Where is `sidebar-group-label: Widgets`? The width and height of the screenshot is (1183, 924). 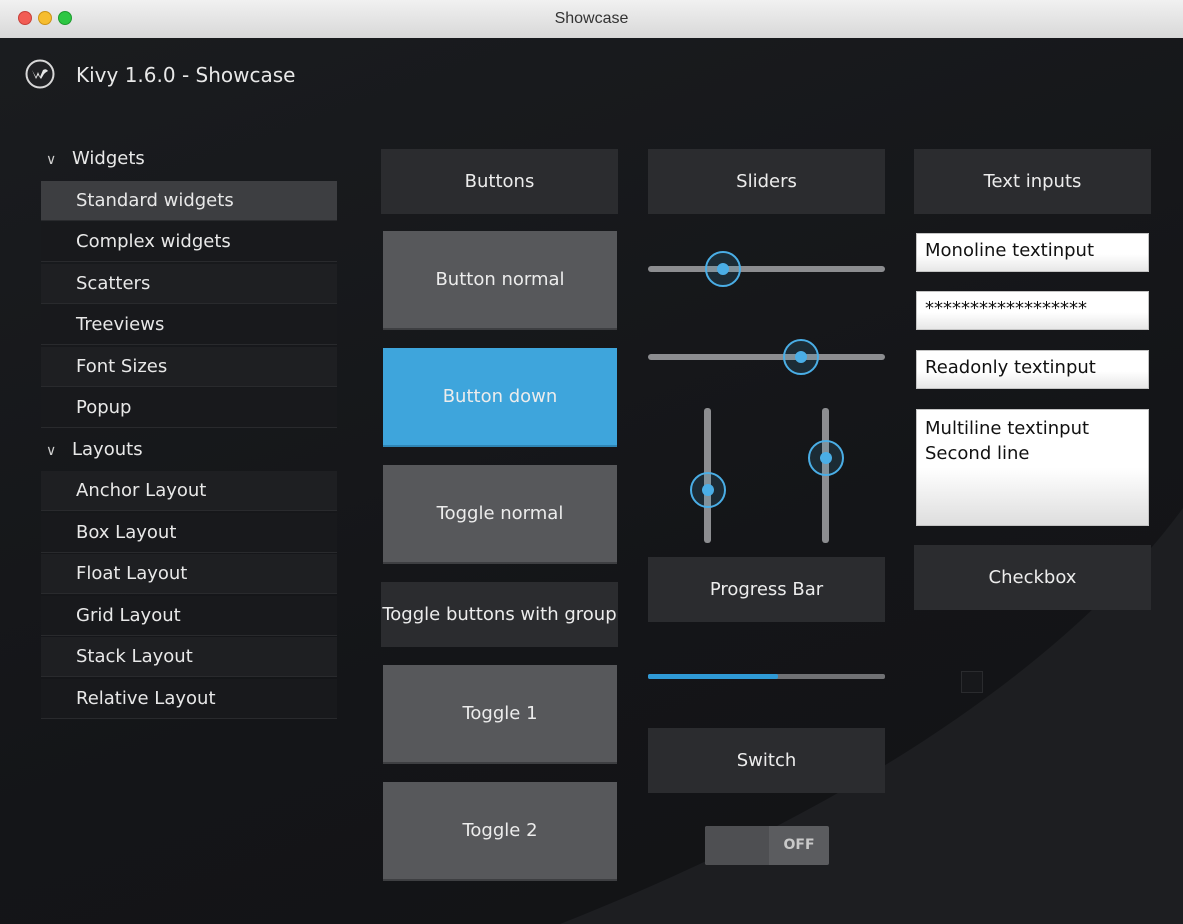
sidebar-group-label: Widgets is located at coordinates (108, 158).